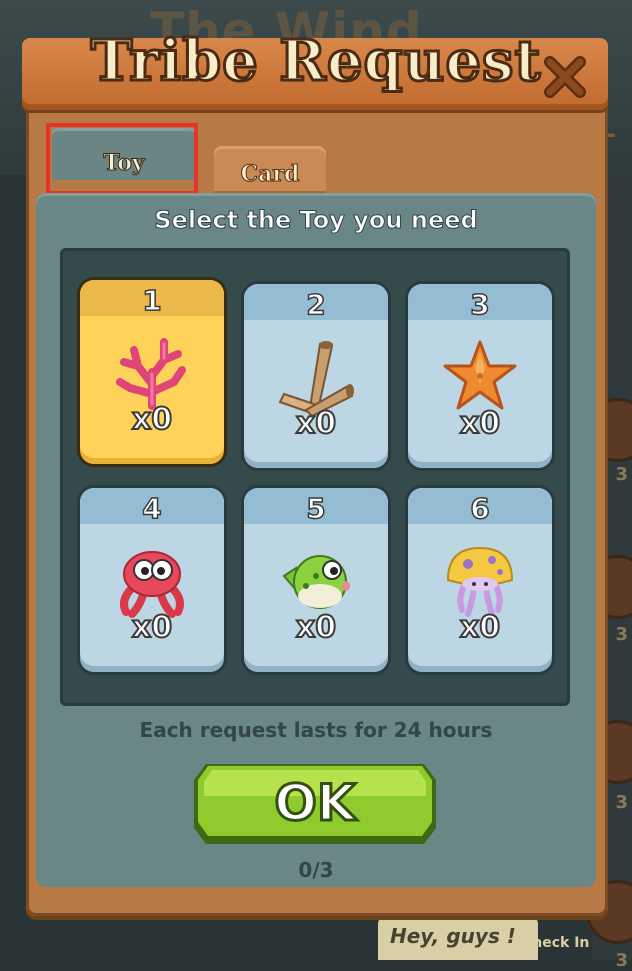  What do you see at coordinates (315, 61) in the screenshot?
I see `dialog-title: Tribe Request` at bounding box center [315, 61].